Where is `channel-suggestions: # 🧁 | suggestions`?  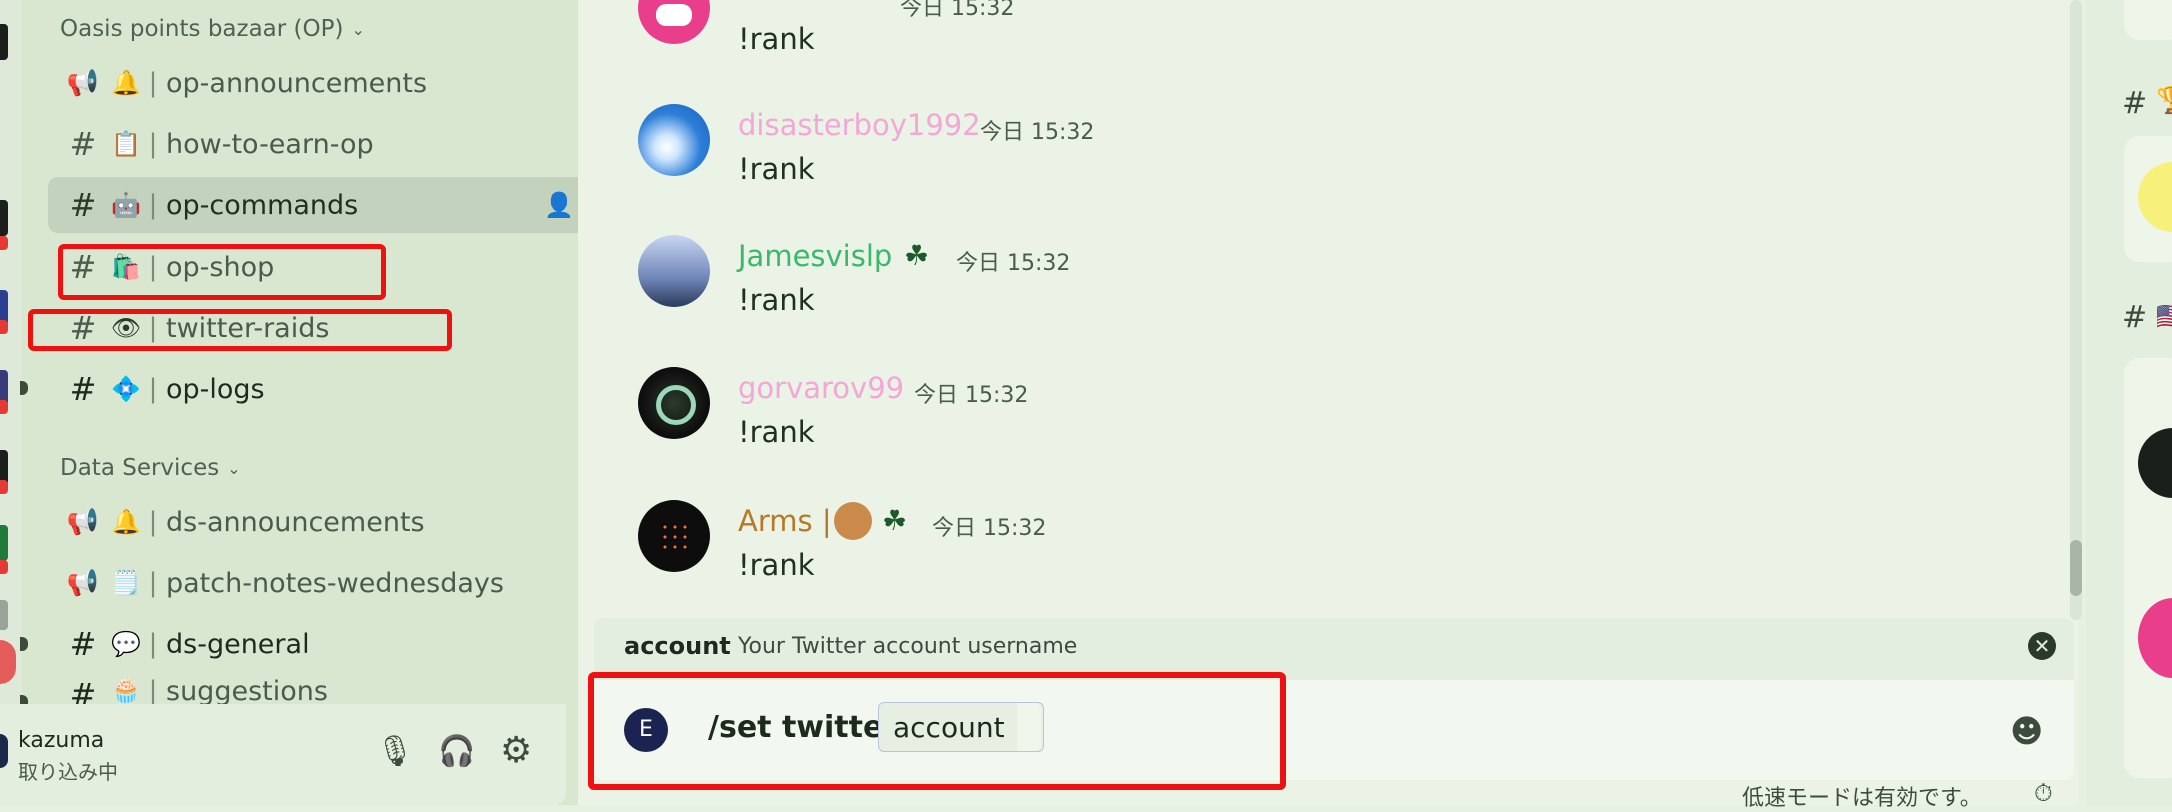
channel-suggestions: # 🧁 | suggestions is located at coordinates (318, 690).